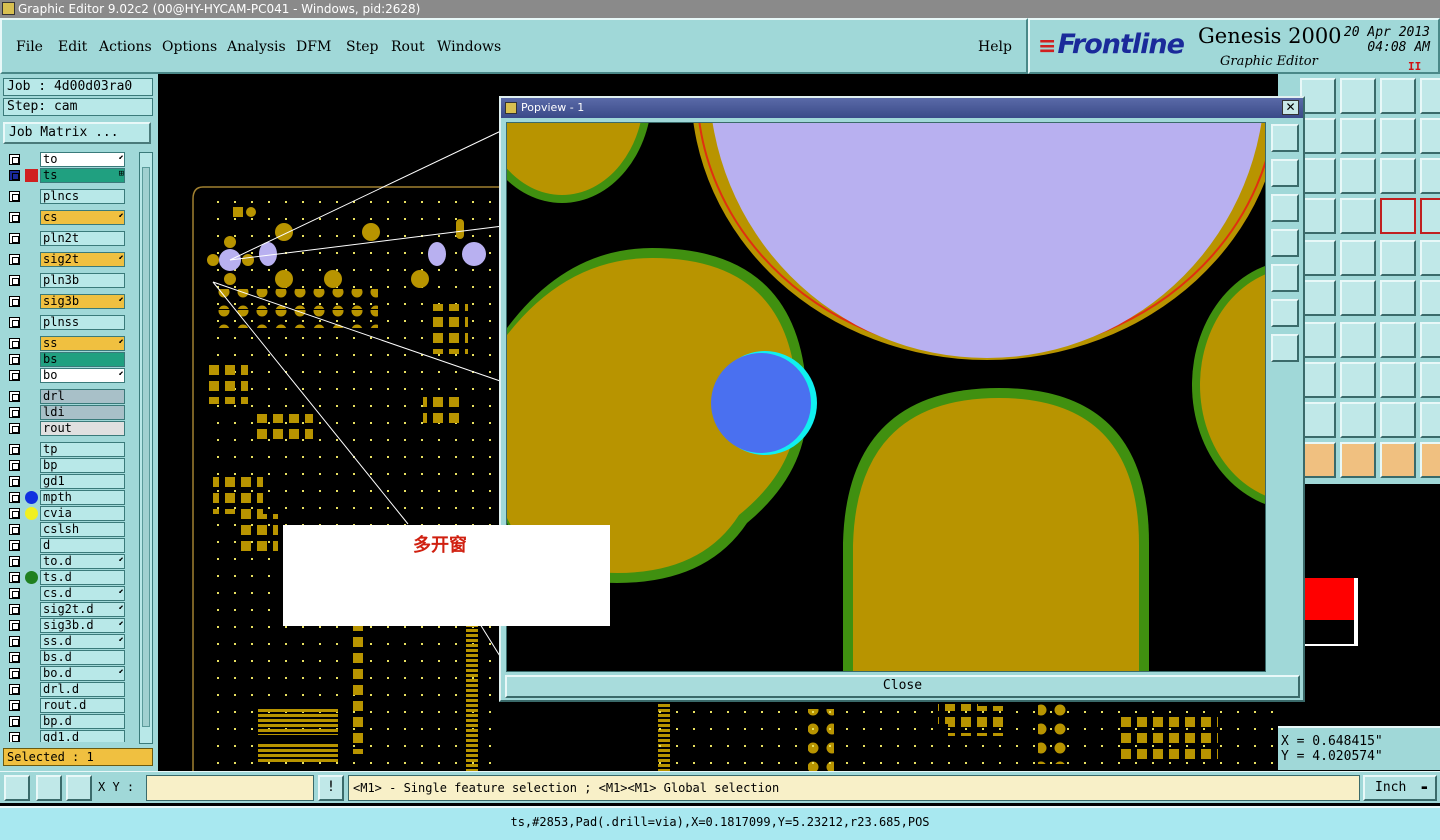 This screenshot has height=840, width=1440. I want to click on pan-icon, so click(1318, 96).